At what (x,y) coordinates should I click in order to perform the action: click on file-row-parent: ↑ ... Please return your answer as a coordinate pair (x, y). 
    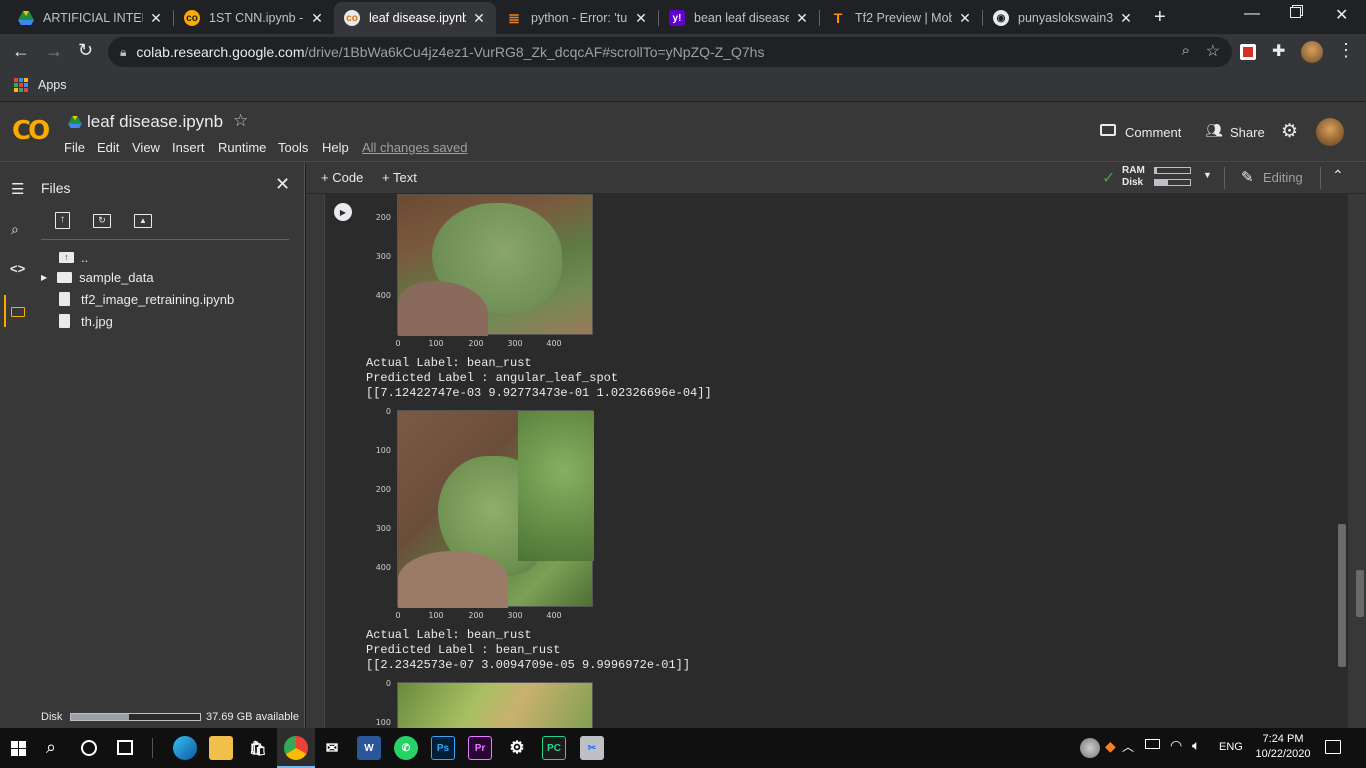
    Looking at the image, I should click on (73, 257).